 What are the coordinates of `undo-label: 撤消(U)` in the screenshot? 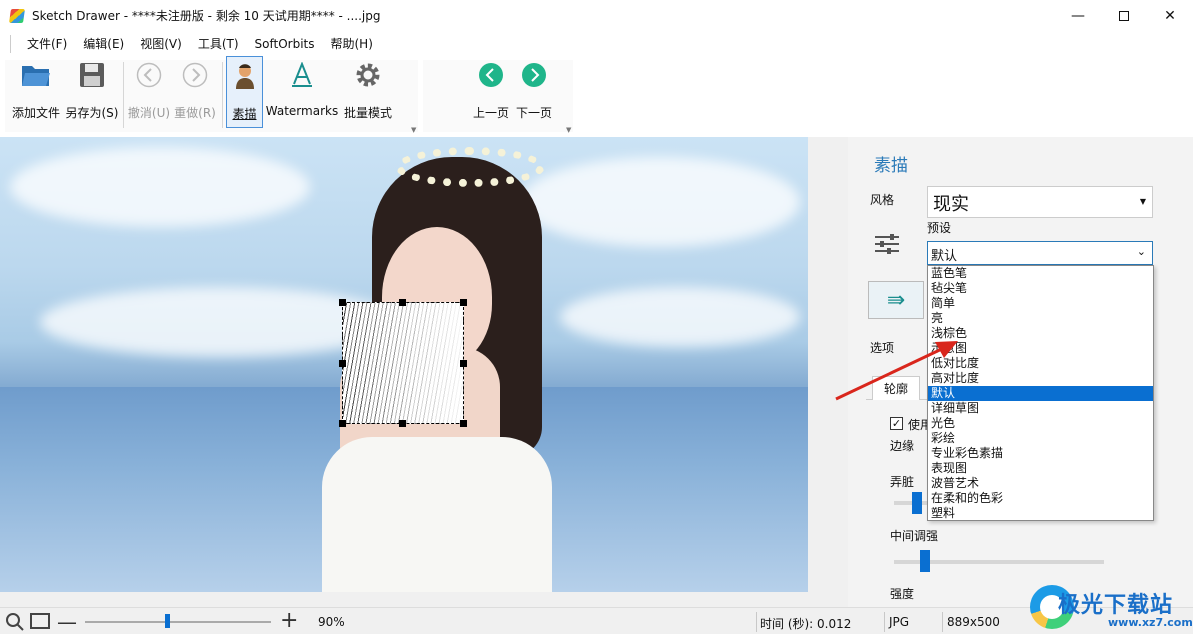 It's located at (149, 113).